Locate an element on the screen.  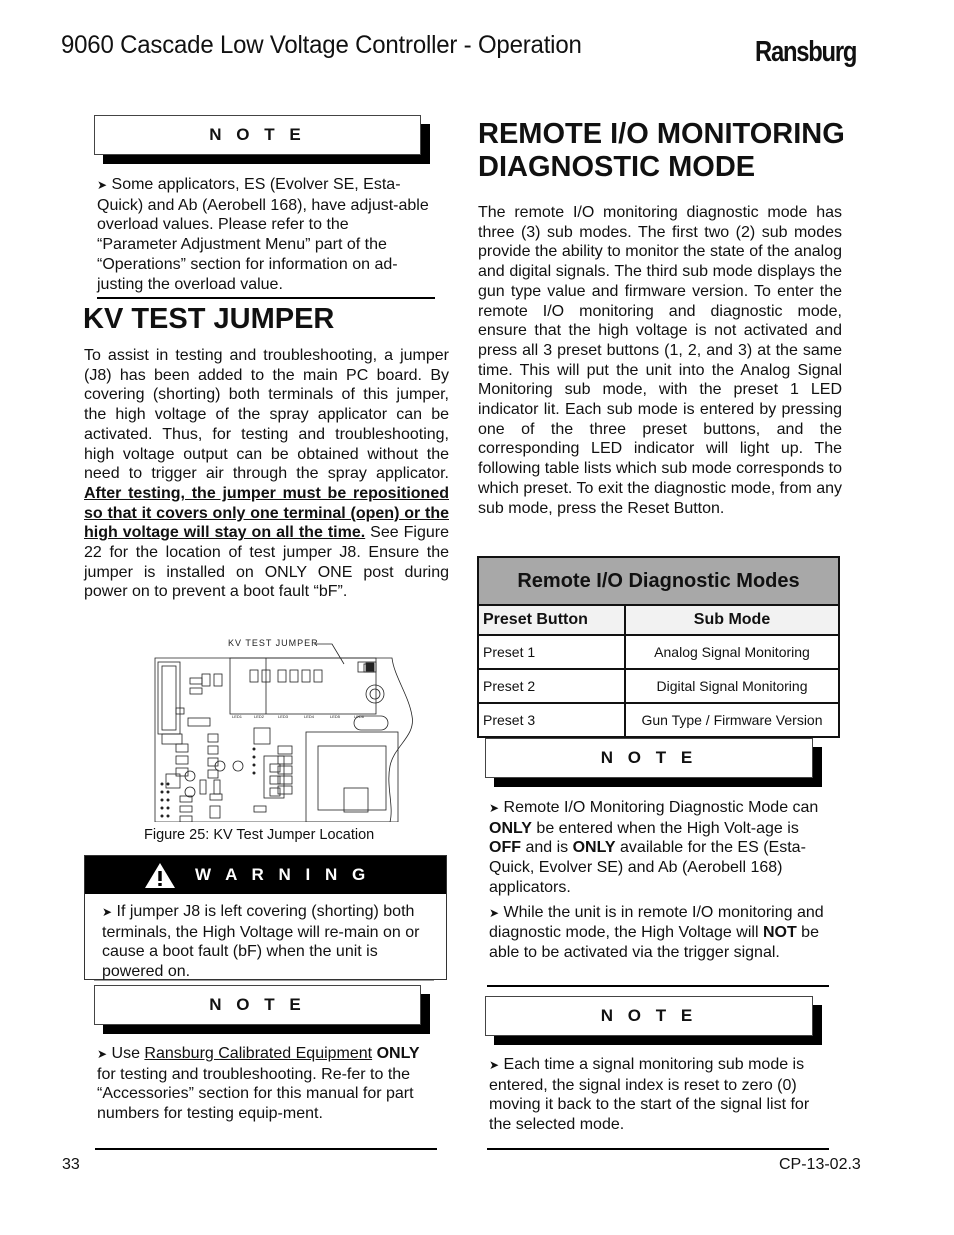
svg-text: LED3 is located at coordinates (283, 716).